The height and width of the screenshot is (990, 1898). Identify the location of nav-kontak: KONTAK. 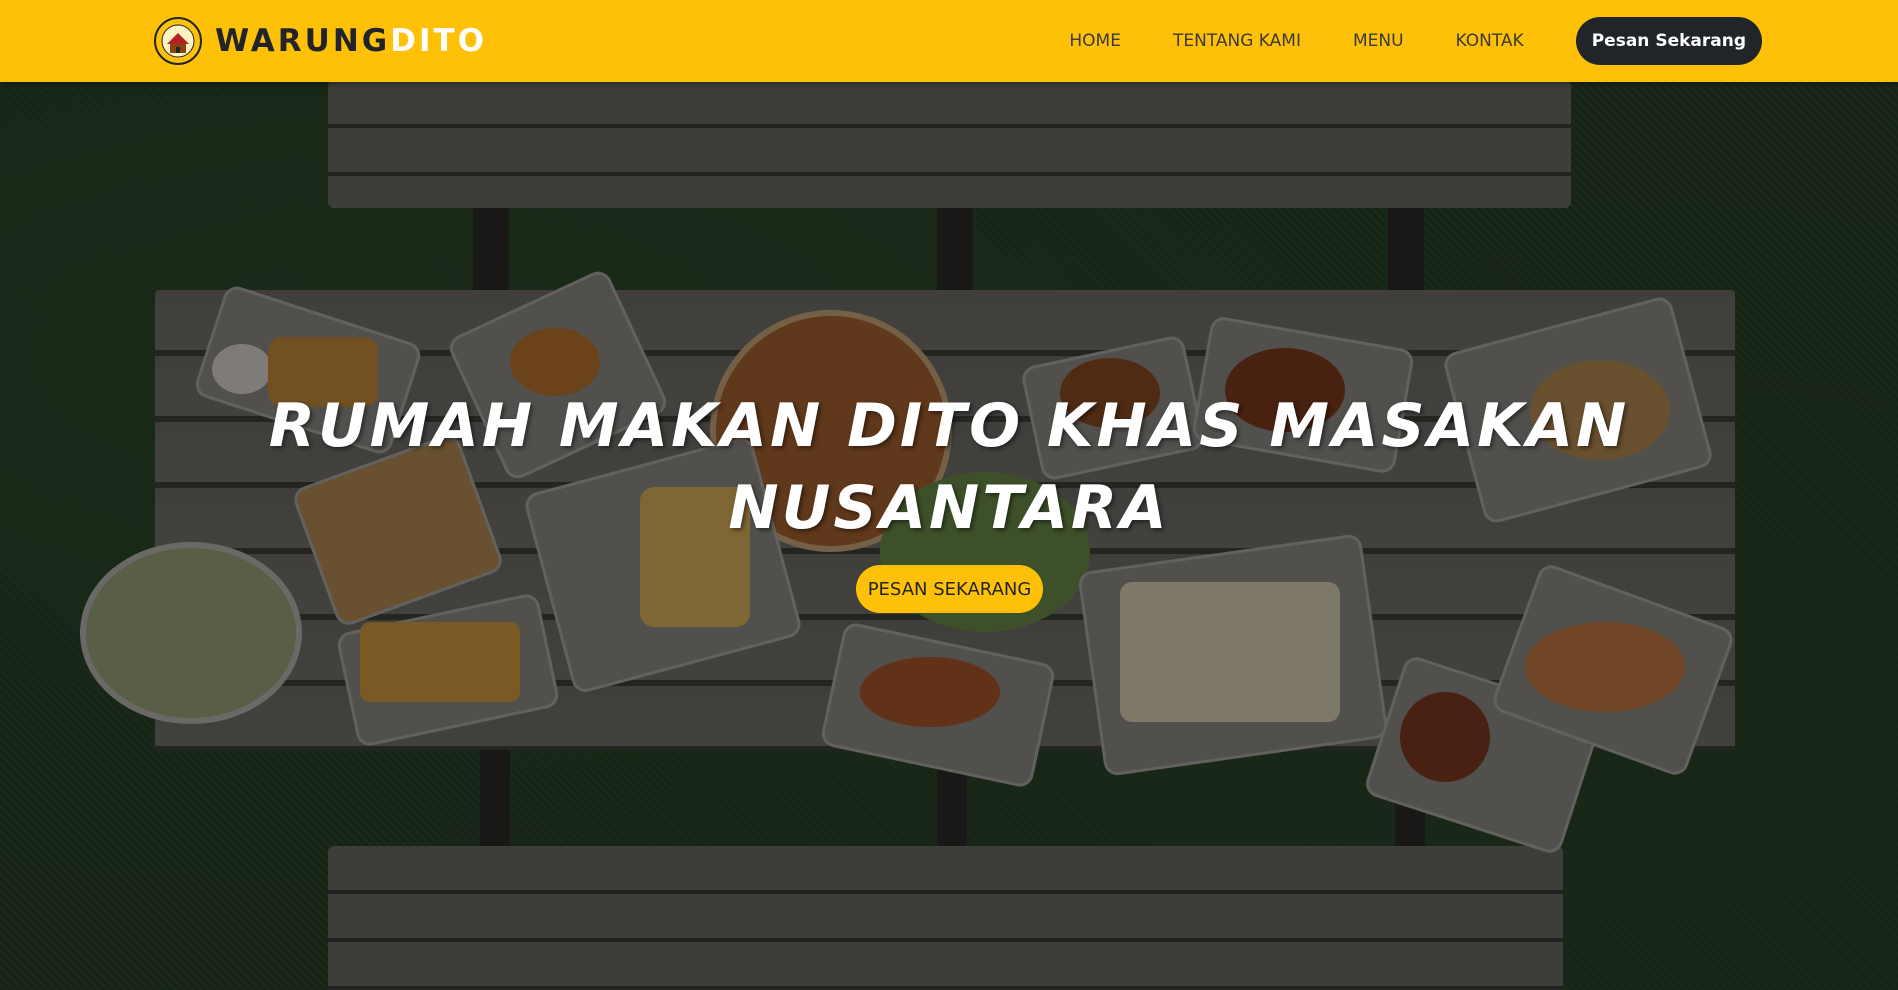
(1490, 41).